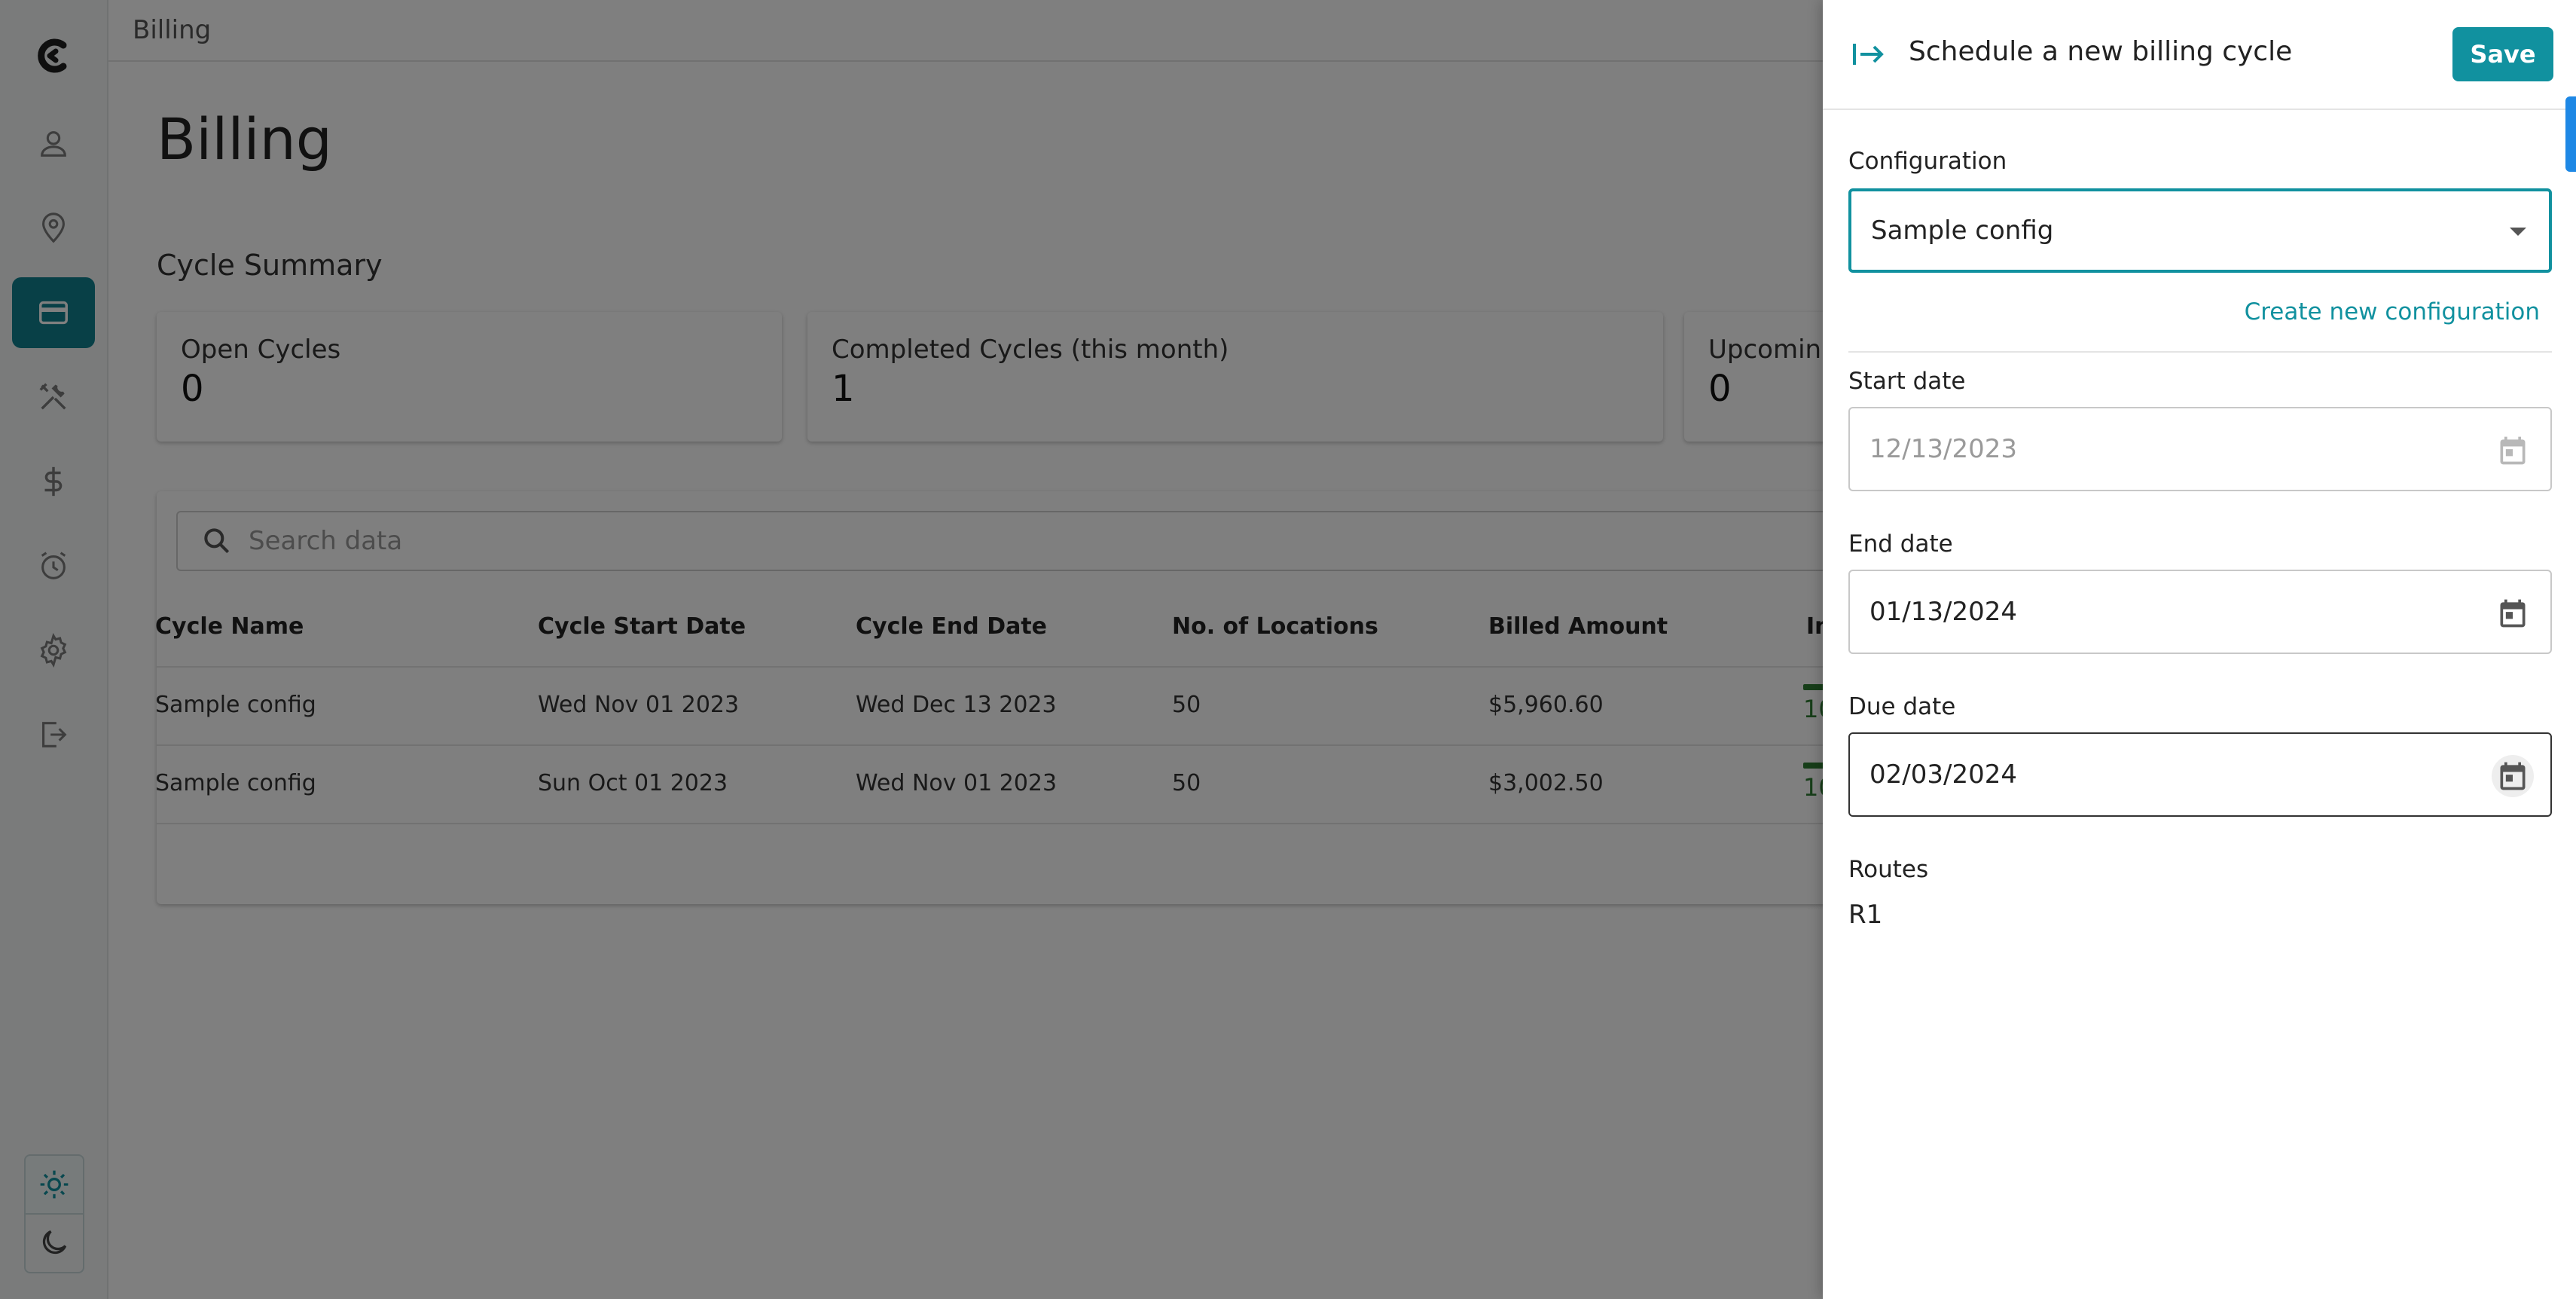 The width and height of the screenshot is (2576, 1299). Describe the element at coordinates (2200, 775) in the screenshot. I see `due-date-field: 02/03/2024` at that location.